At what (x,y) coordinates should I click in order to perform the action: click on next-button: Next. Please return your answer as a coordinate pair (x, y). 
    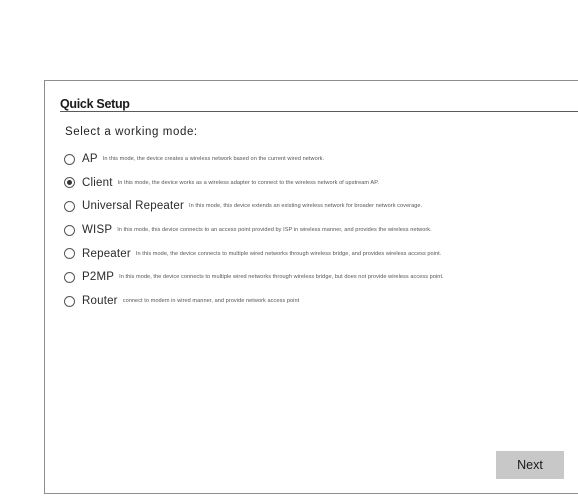
    Looking at the image, I should click on (530, 465).